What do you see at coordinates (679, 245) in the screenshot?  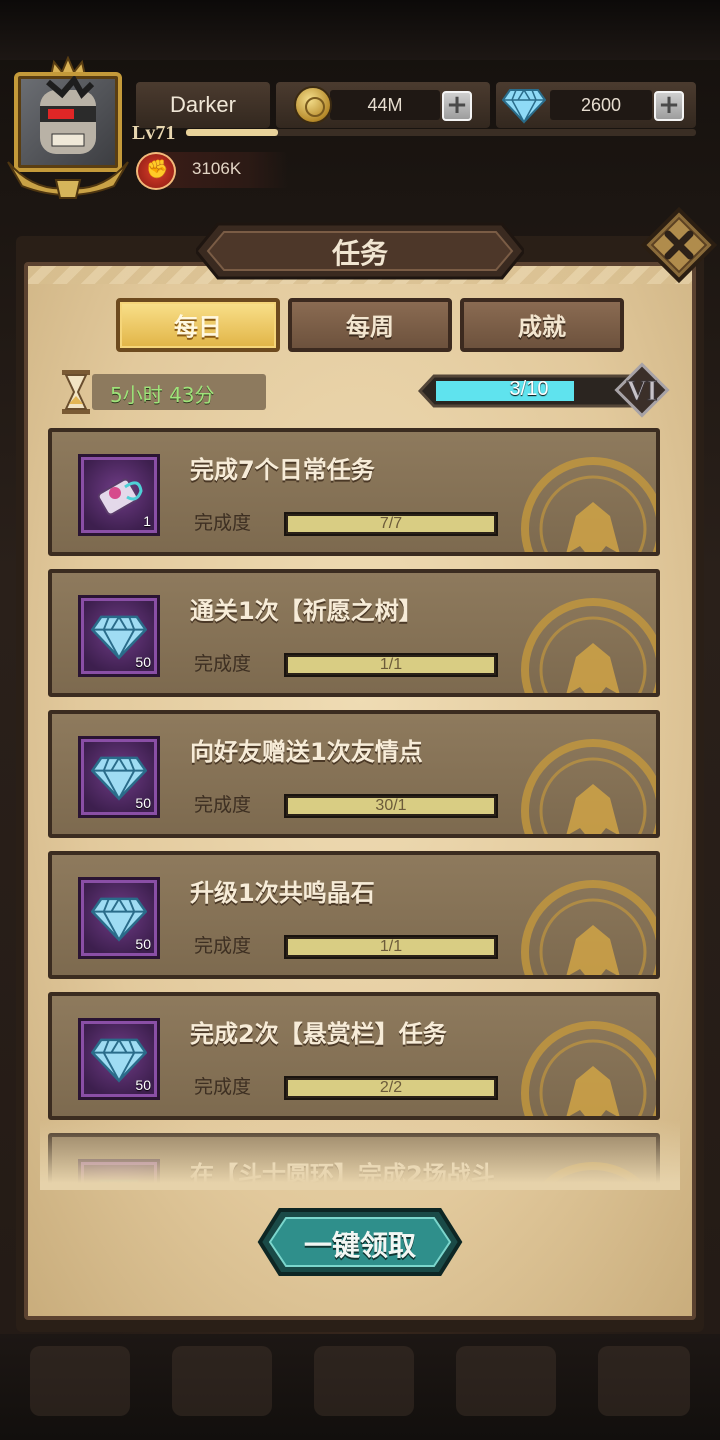 I see `close-button` at bounding box center [679, 245].